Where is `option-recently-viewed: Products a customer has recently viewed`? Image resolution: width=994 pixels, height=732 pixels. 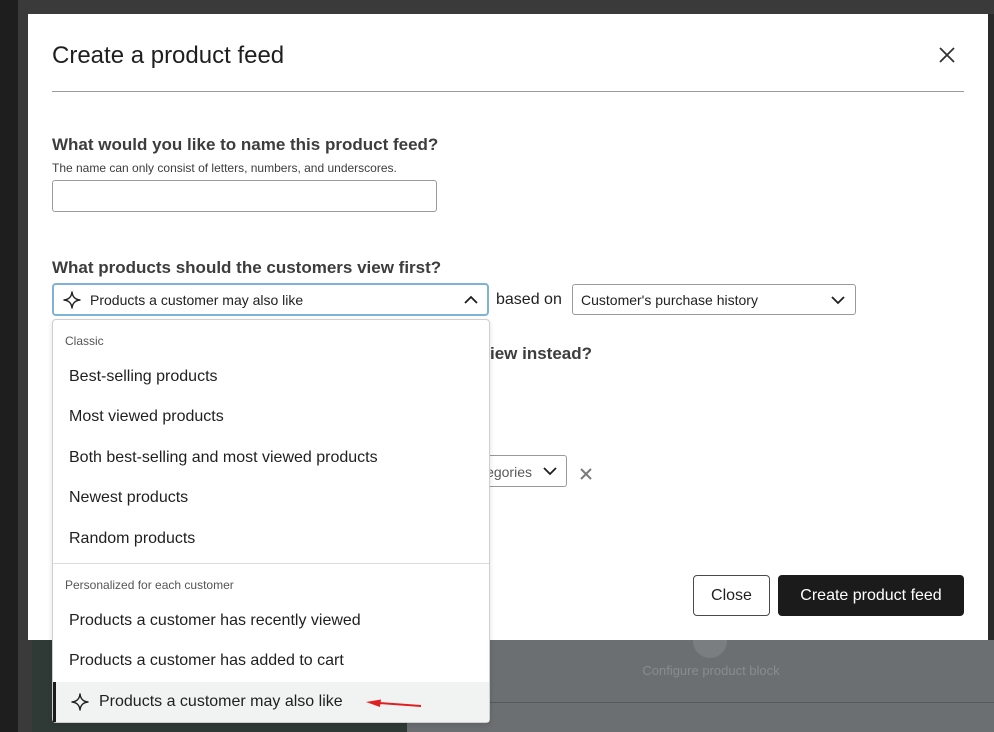 option-recently-viewed: Products a customer has recently viewed is located at coordinates (271, 621).